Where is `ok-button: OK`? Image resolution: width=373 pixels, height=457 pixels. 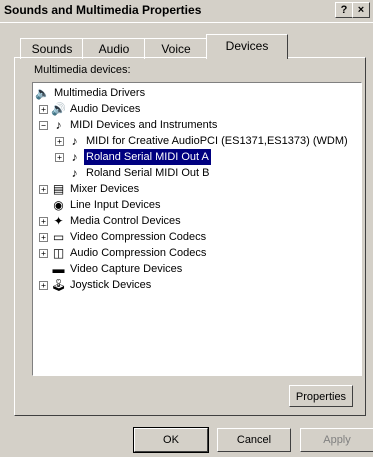
ok-button: OK is located at coordinates (171, 440).